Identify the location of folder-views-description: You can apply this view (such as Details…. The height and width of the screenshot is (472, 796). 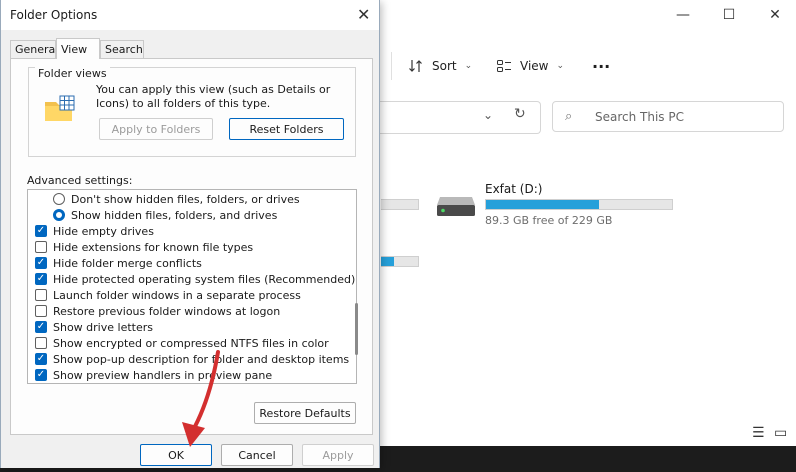
(213, 96).